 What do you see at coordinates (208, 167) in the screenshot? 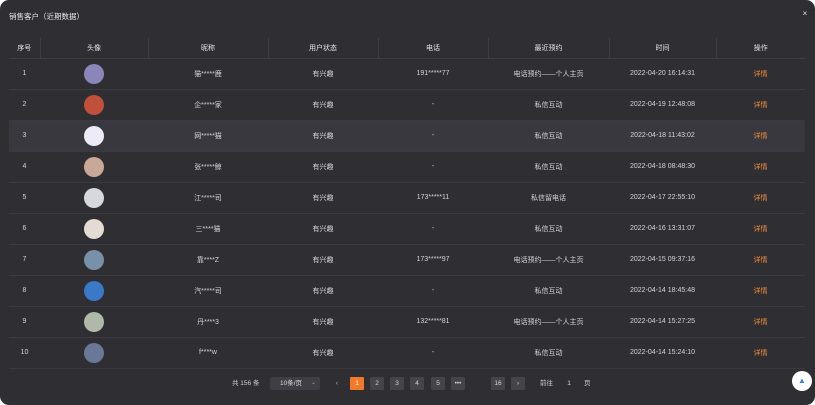
I see `nickname-cell: 张*****鲸` at bounding box center [208, 167].